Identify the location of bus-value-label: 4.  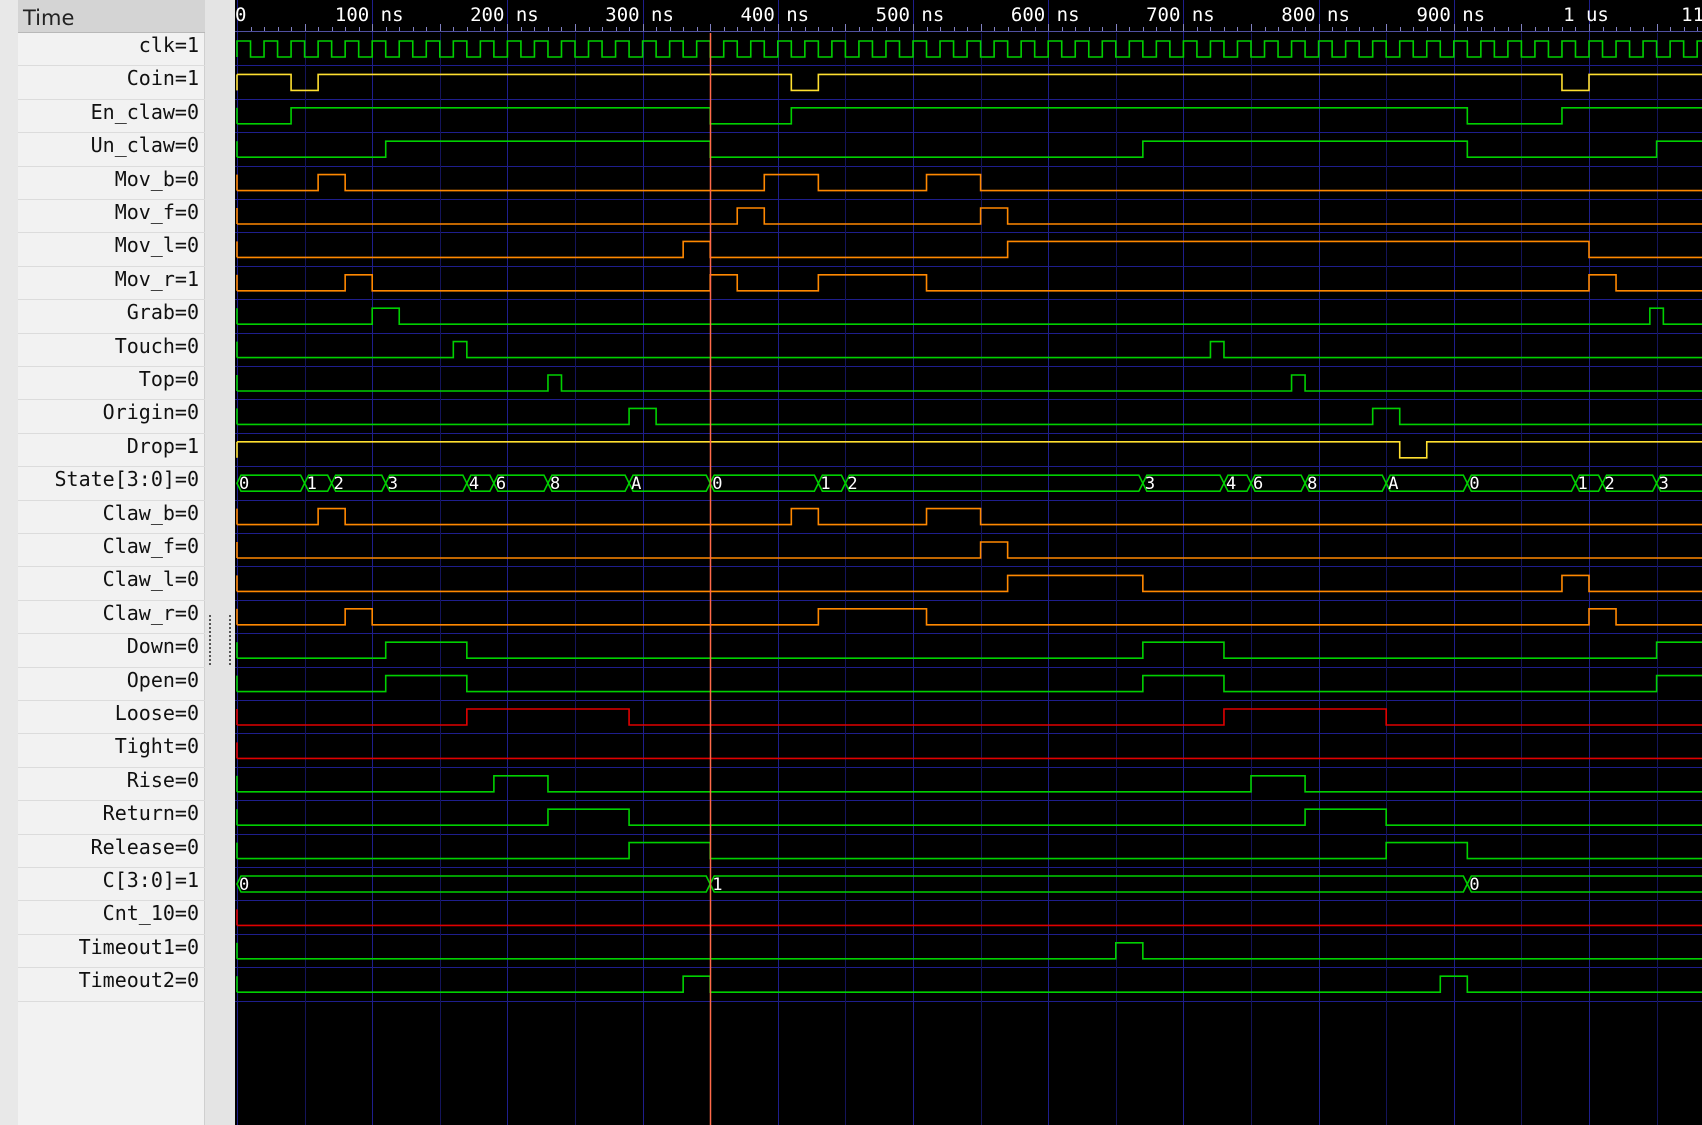
(474, 484).